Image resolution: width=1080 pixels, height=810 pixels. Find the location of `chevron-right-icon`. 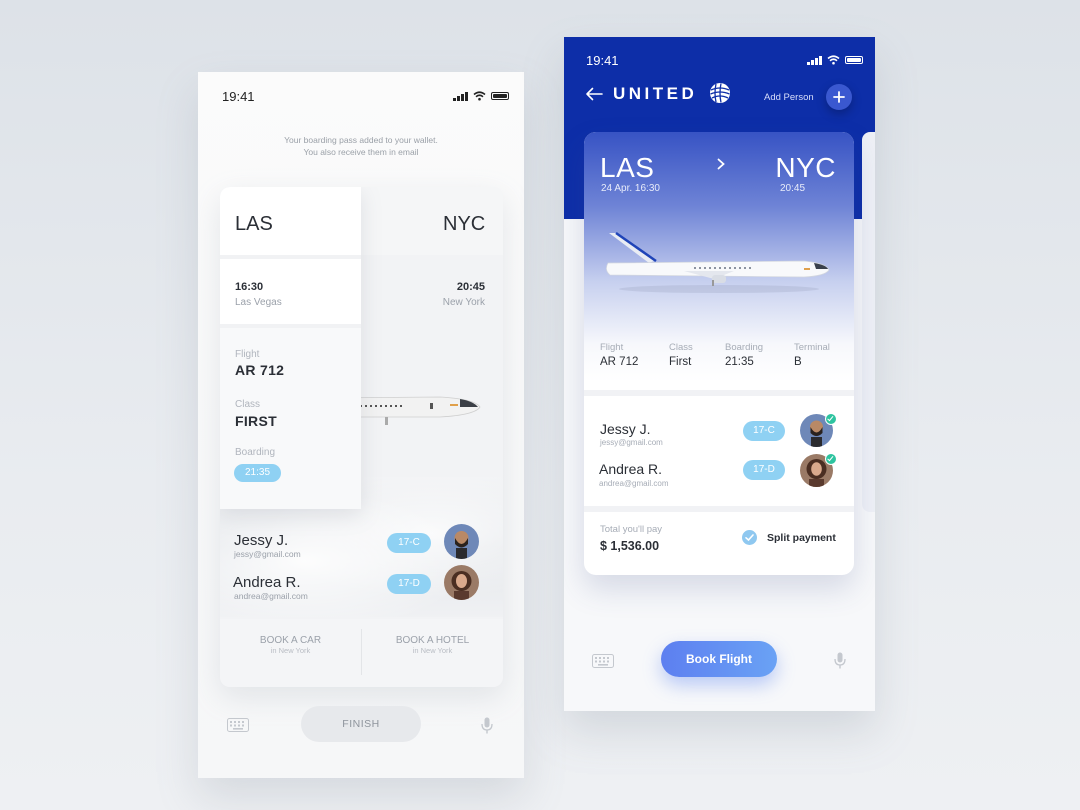

chevron-right-icon is located at coordinates (721, 164).